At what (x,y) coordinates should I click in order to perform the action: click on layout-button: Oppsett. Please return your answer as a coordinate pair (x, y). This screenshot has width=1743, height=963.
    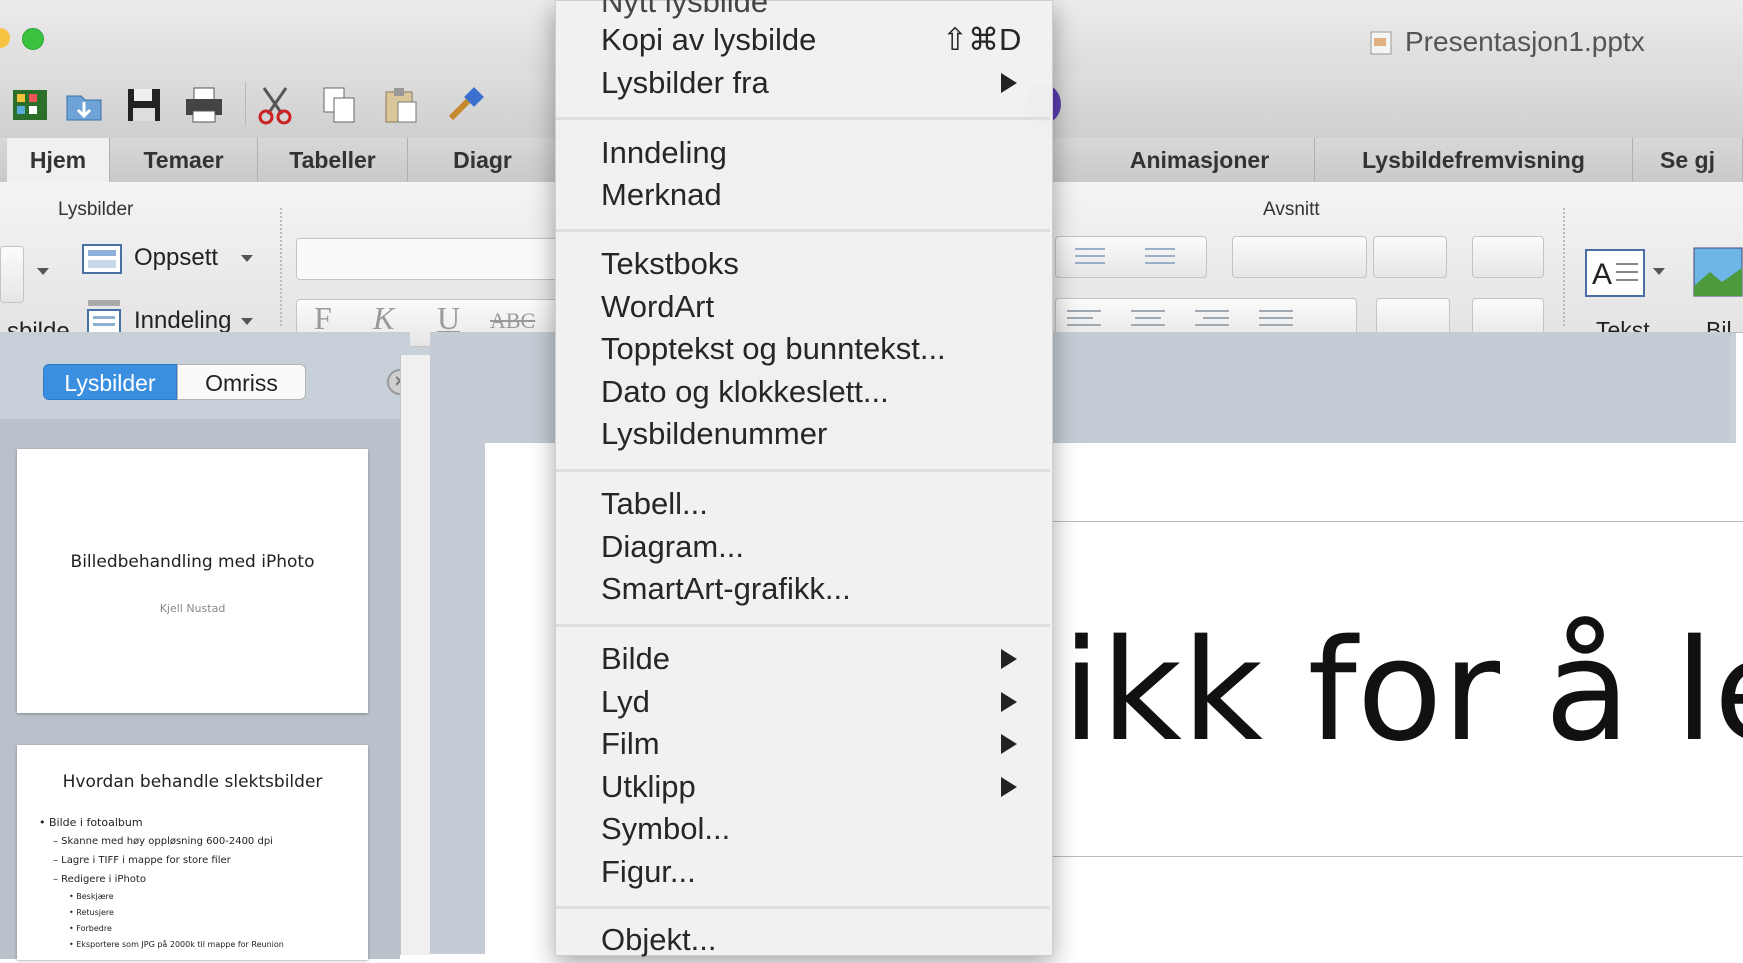
    Looking at the image, I should click on (176, 258).